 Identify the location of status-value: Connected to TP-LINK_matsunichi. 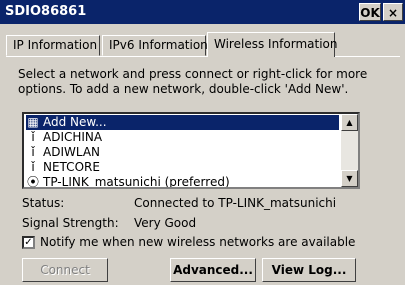
(235, 203).